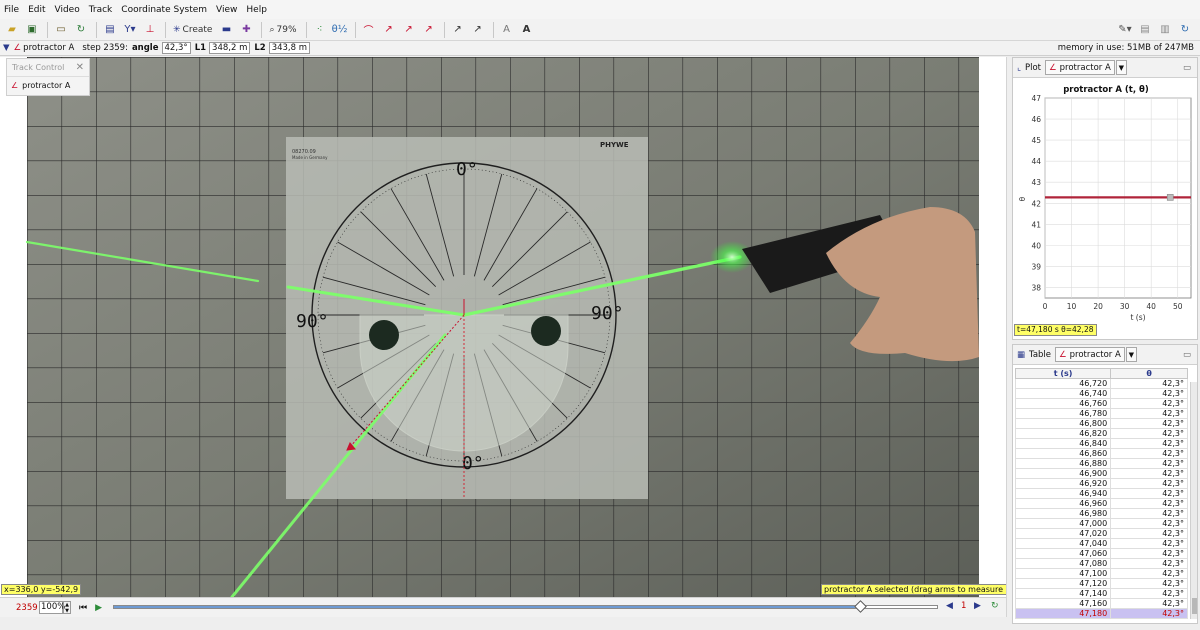 The height and width of the screenshot is (630, 1200). Describe the element at coordinates (61, 30) in the screenshot. I see `open-video-icon: ▭` at that location.